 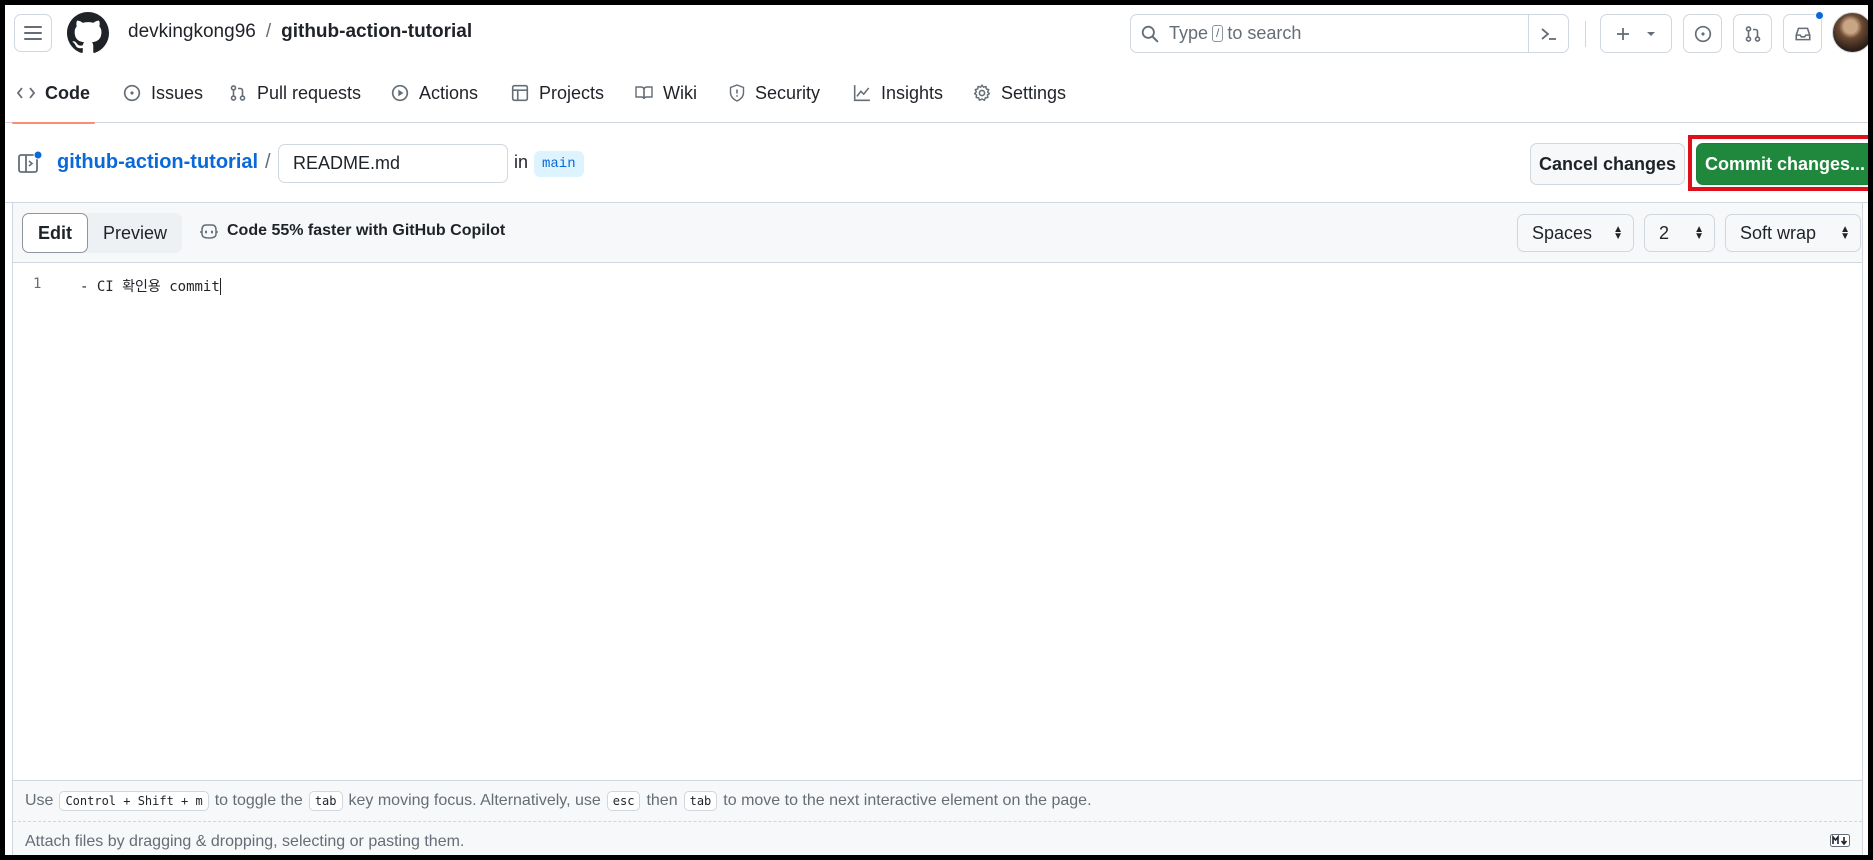 I want to click on branch-badge: main, so click(x=559, y=164).